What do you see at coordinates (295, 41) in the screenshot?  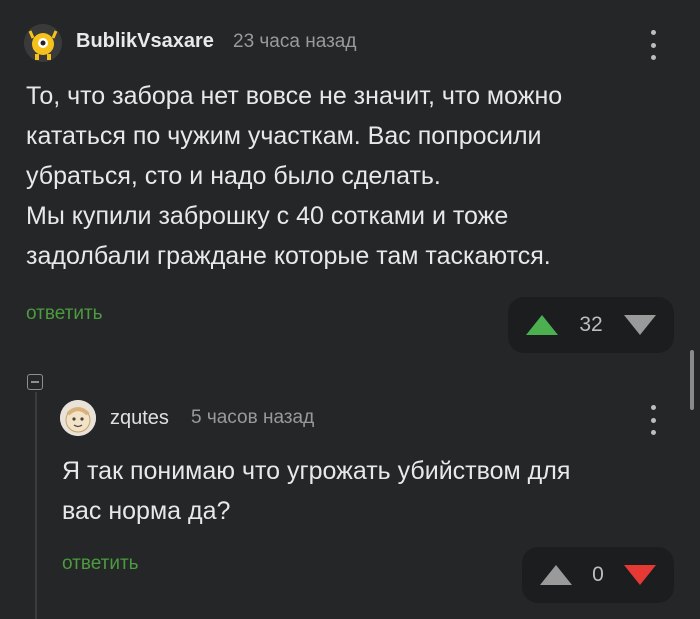 I see `timestamp: 23 часа назад` at bounding box center [295, 41].